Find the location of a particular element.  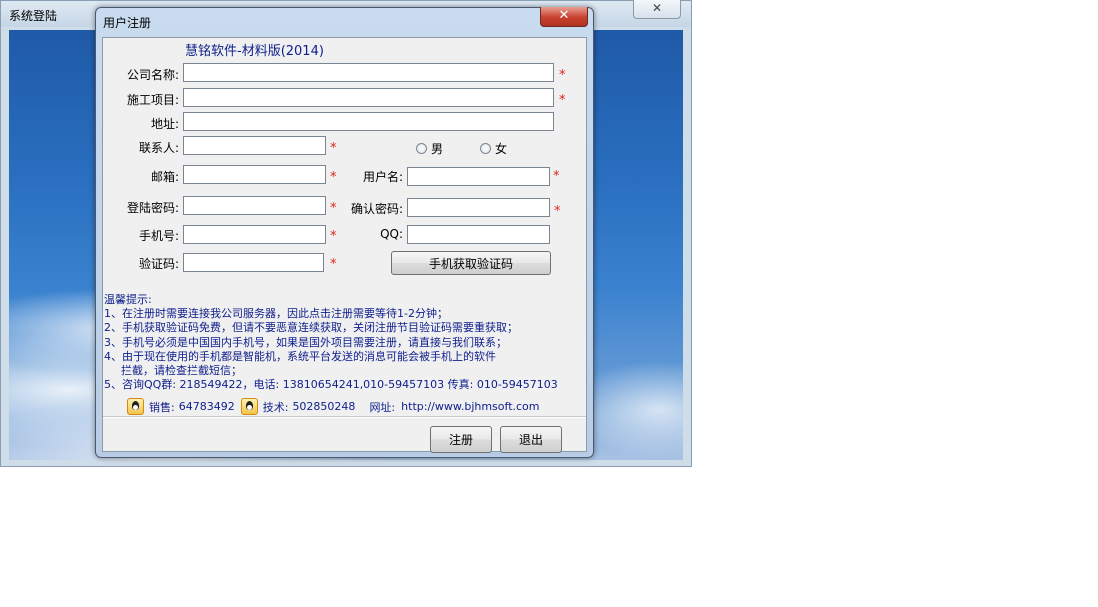

contact-required-mark: * is located at coordinates (333, 148).